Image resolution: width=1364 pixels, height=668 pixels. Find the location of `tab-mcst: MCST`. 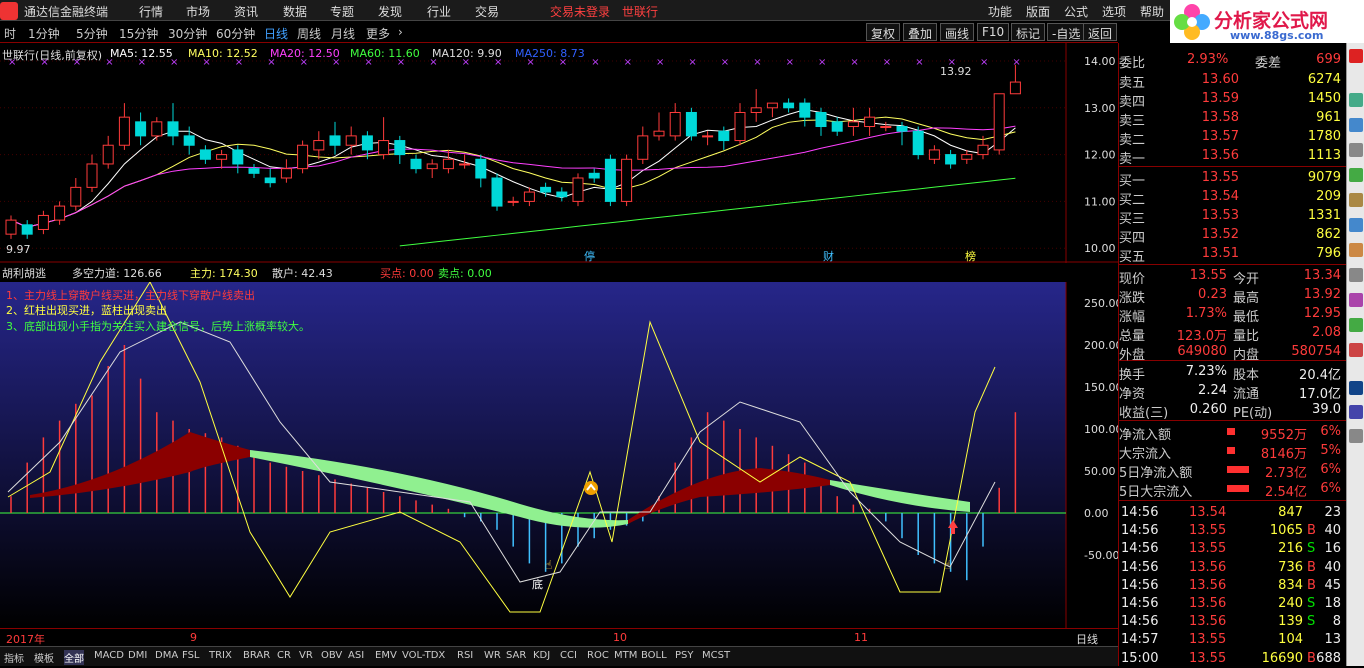

tab-mcst: MCST is located at coordinates (716, 655).